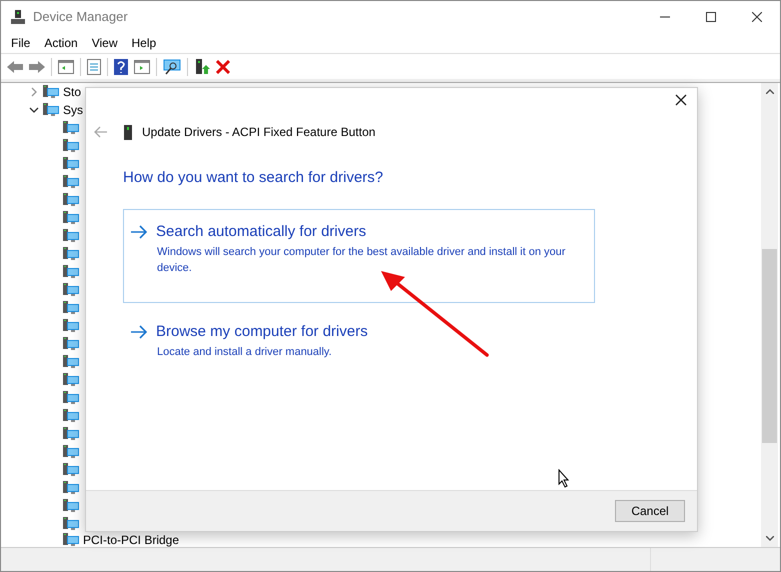 Image resolution: width=781 pixels, height=572 pixels. Describe the element at coordinates (121, 66) in the screenshot. I see `help-icon` at that location.